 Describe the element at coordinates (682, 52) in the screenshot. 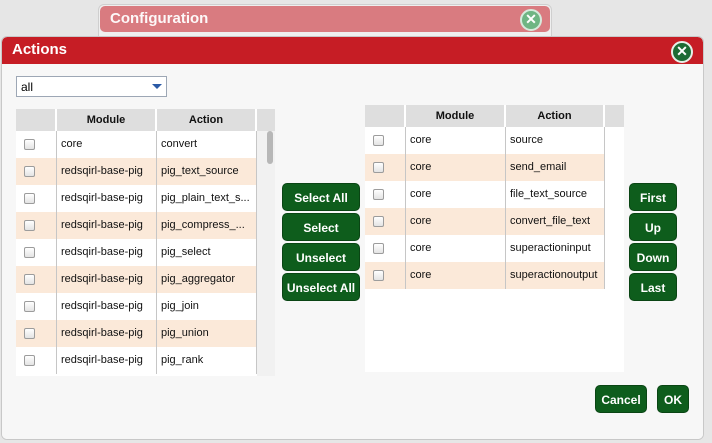

I see `close-icon: ✕` at that location.